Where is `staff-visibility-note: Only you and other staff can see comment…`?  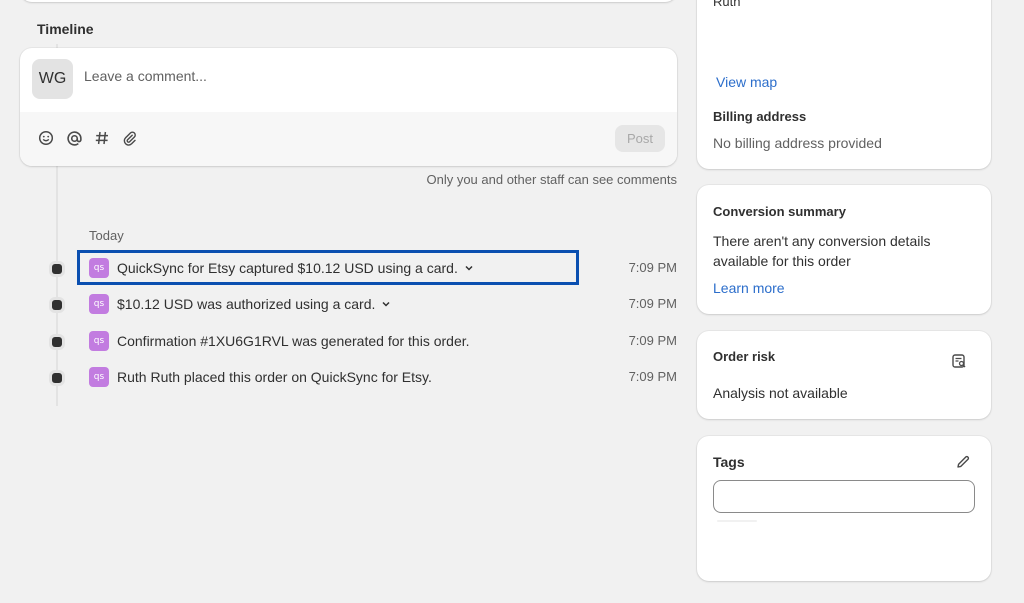 staff-visibility-note: Only you and other staff can see comment… is located at coordinates (551, 179).